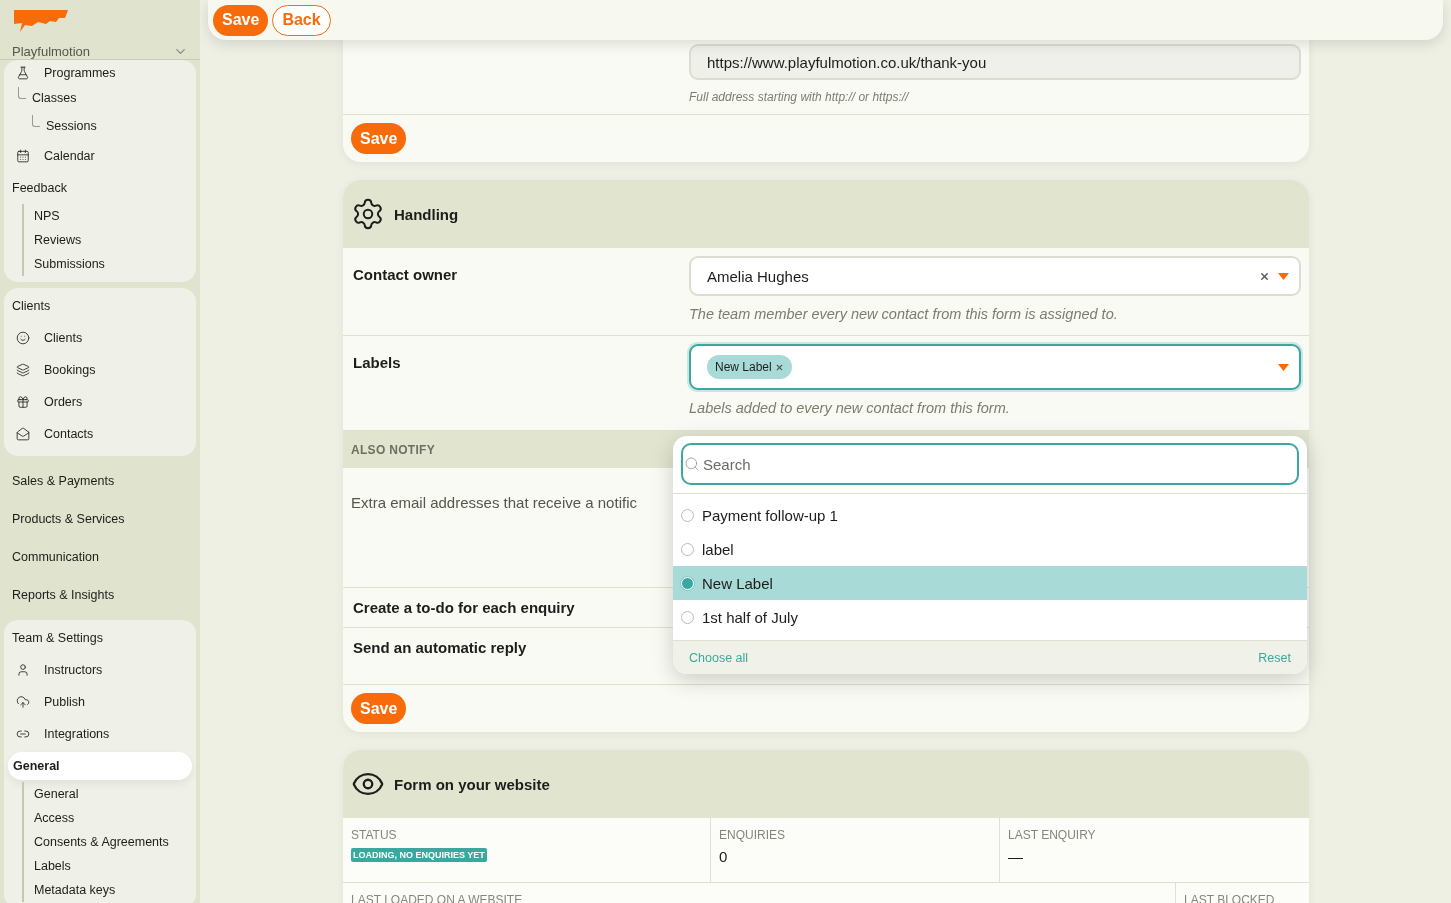 This screenshot has height=903, width=1451. Describe the element at coordinates (23, 338) in the screenshot. I see `smiley-icon` at that location.